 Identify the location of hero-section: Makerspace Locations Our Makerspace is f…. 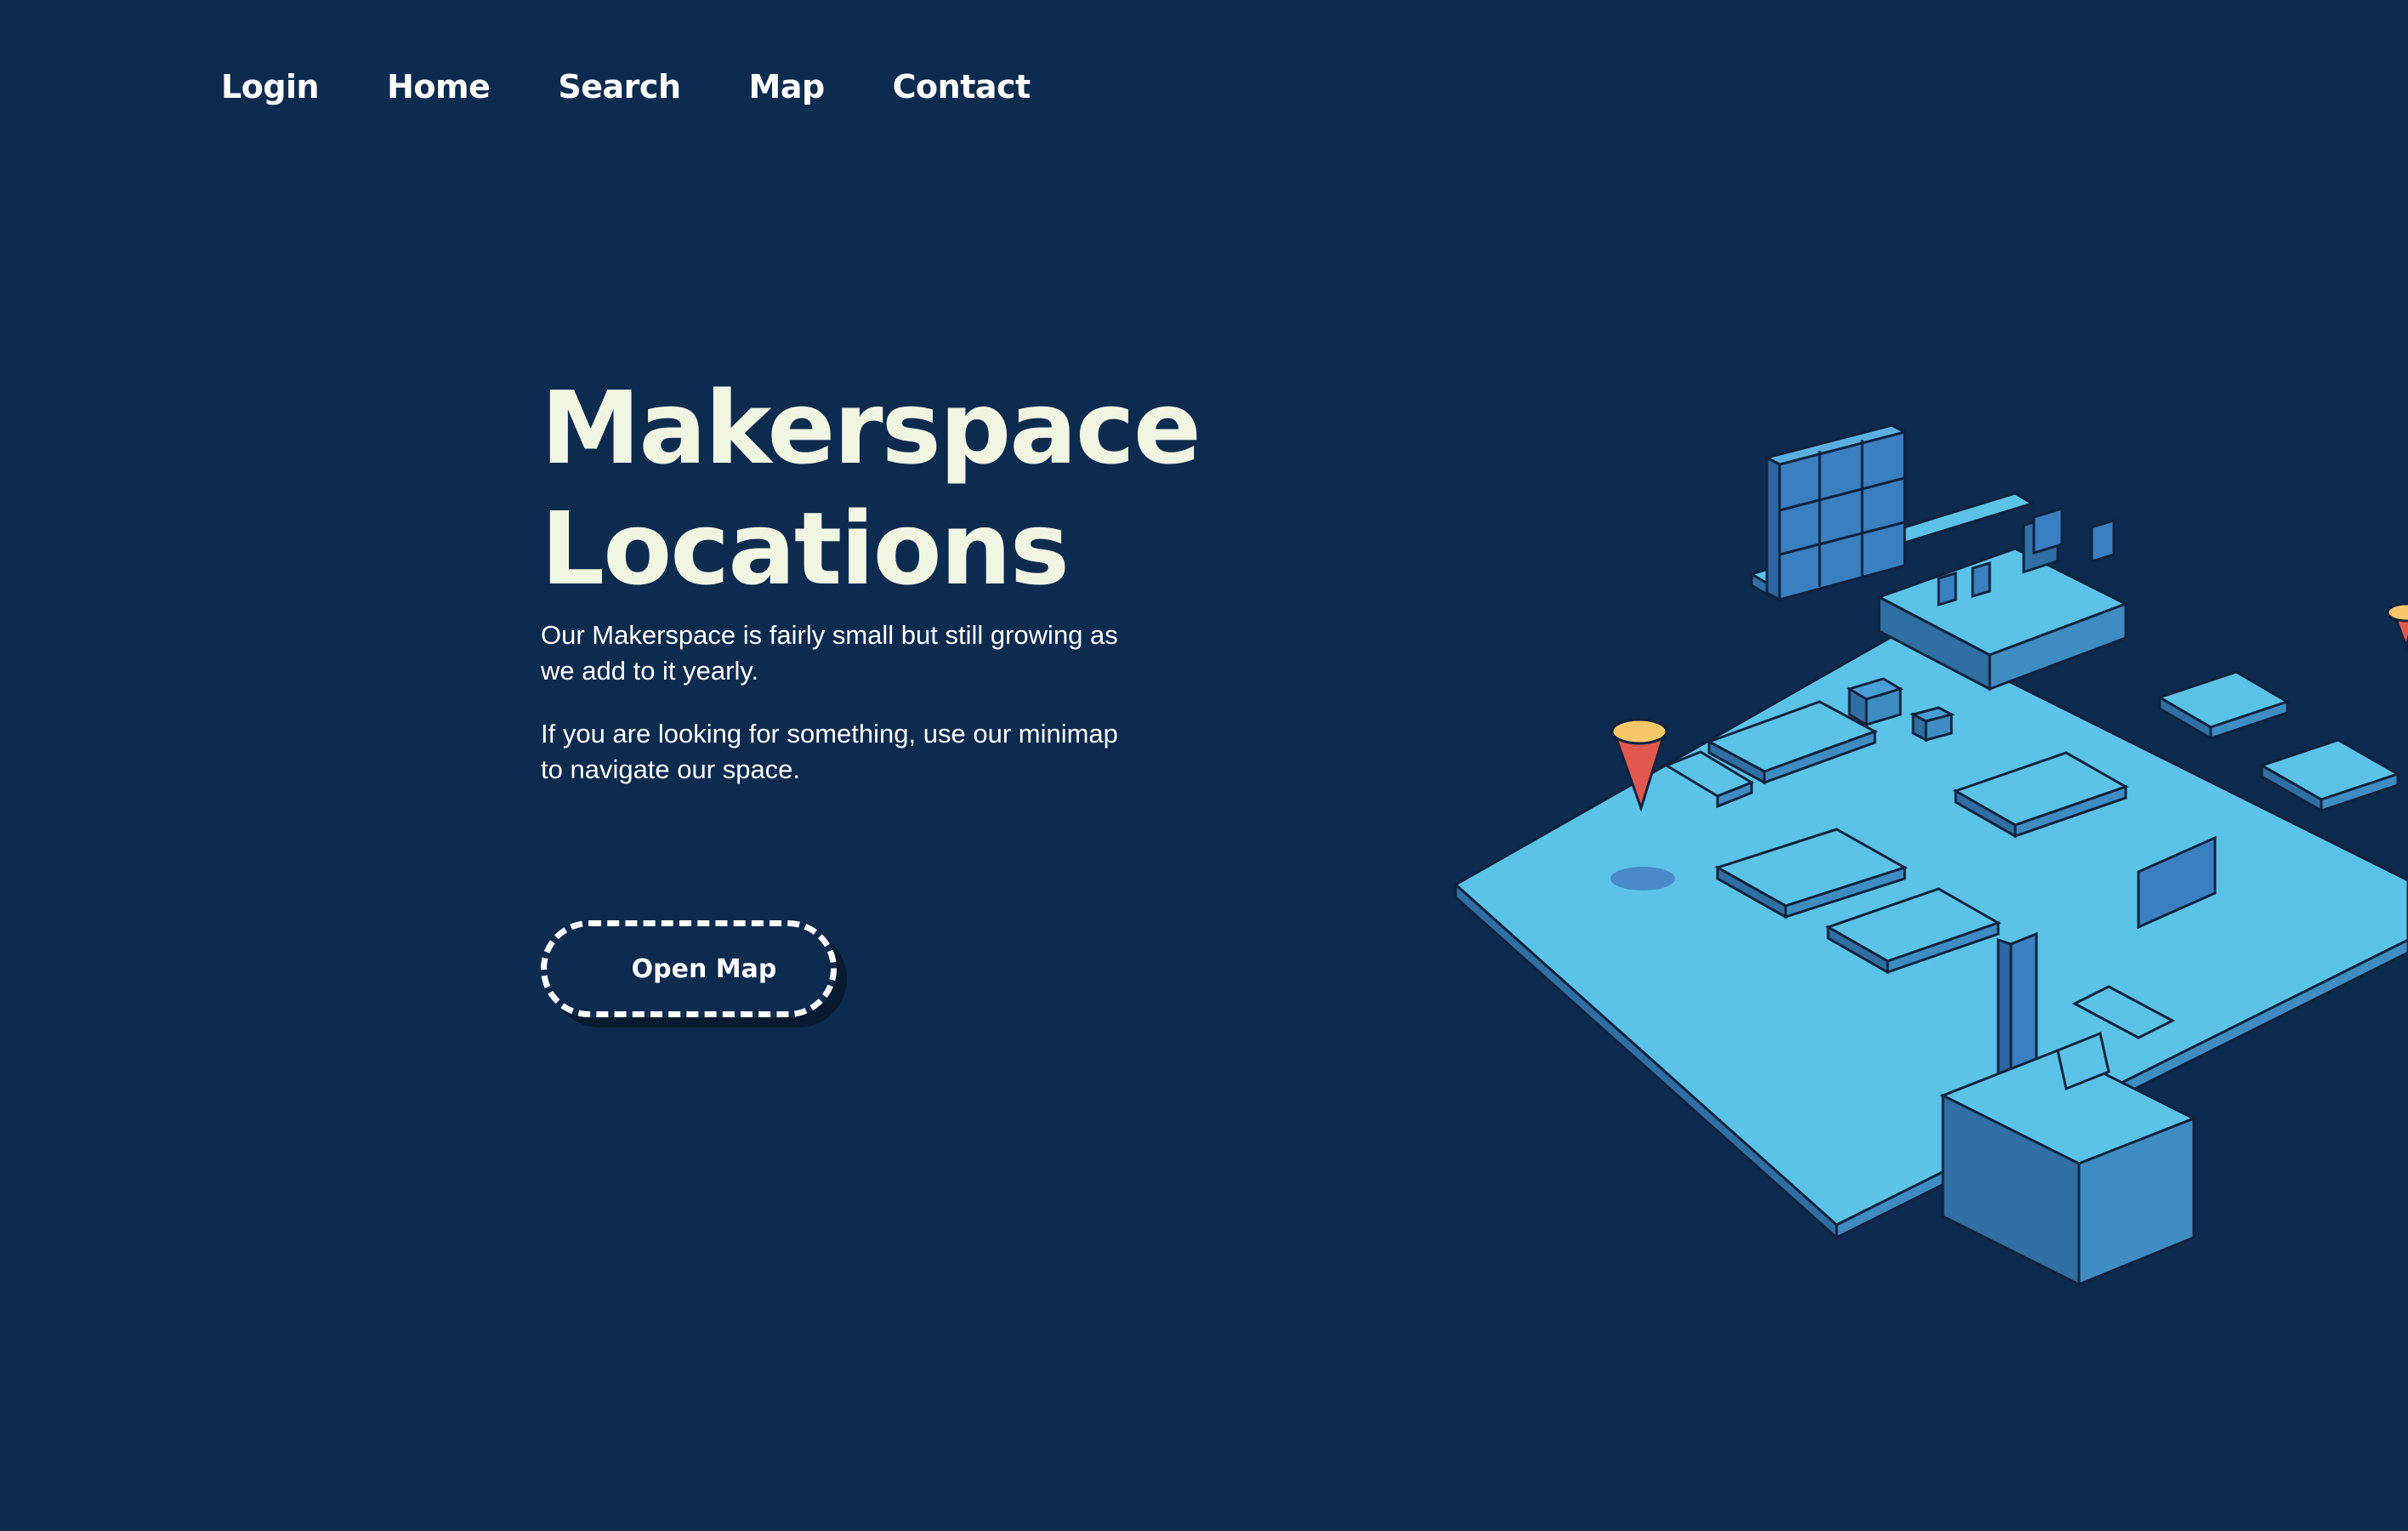
(871, 577).